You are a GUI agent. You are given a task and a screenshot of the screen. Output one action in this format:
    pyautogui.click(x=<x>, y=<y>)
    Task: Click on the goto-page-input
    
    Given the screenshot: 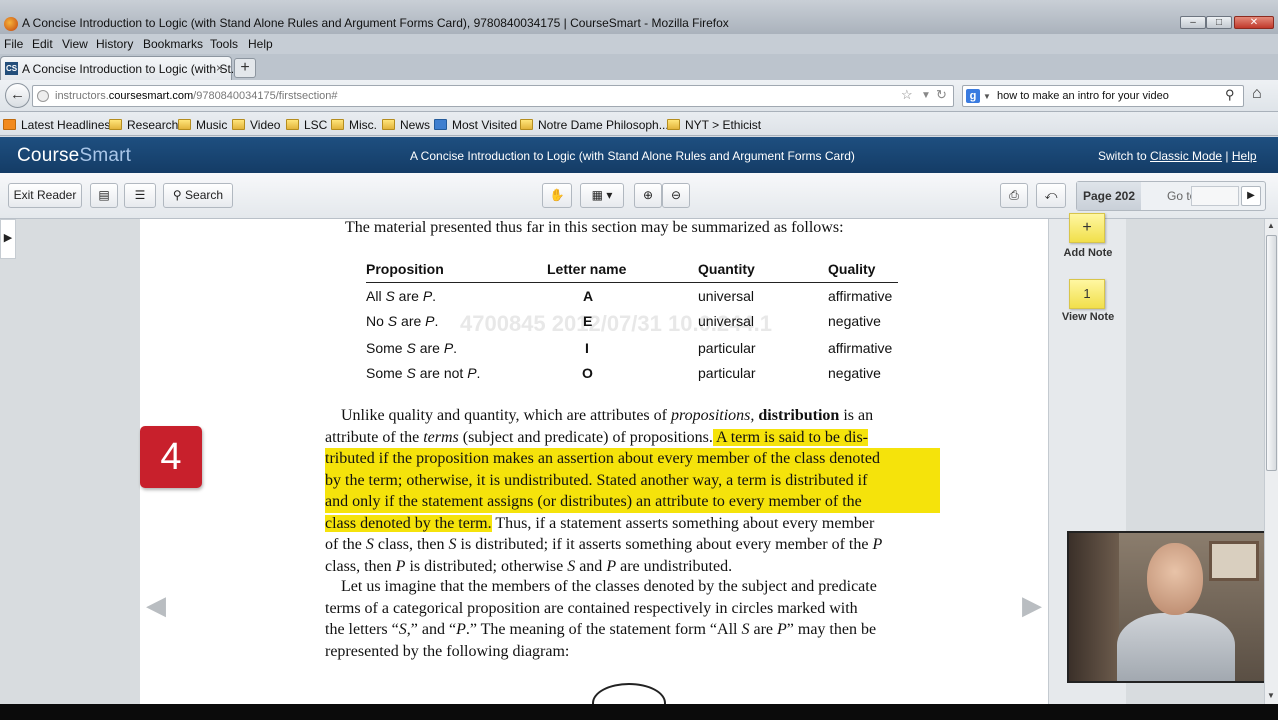 What is the action you would take?
    pyautogui.click(x=1215, y=196)
    